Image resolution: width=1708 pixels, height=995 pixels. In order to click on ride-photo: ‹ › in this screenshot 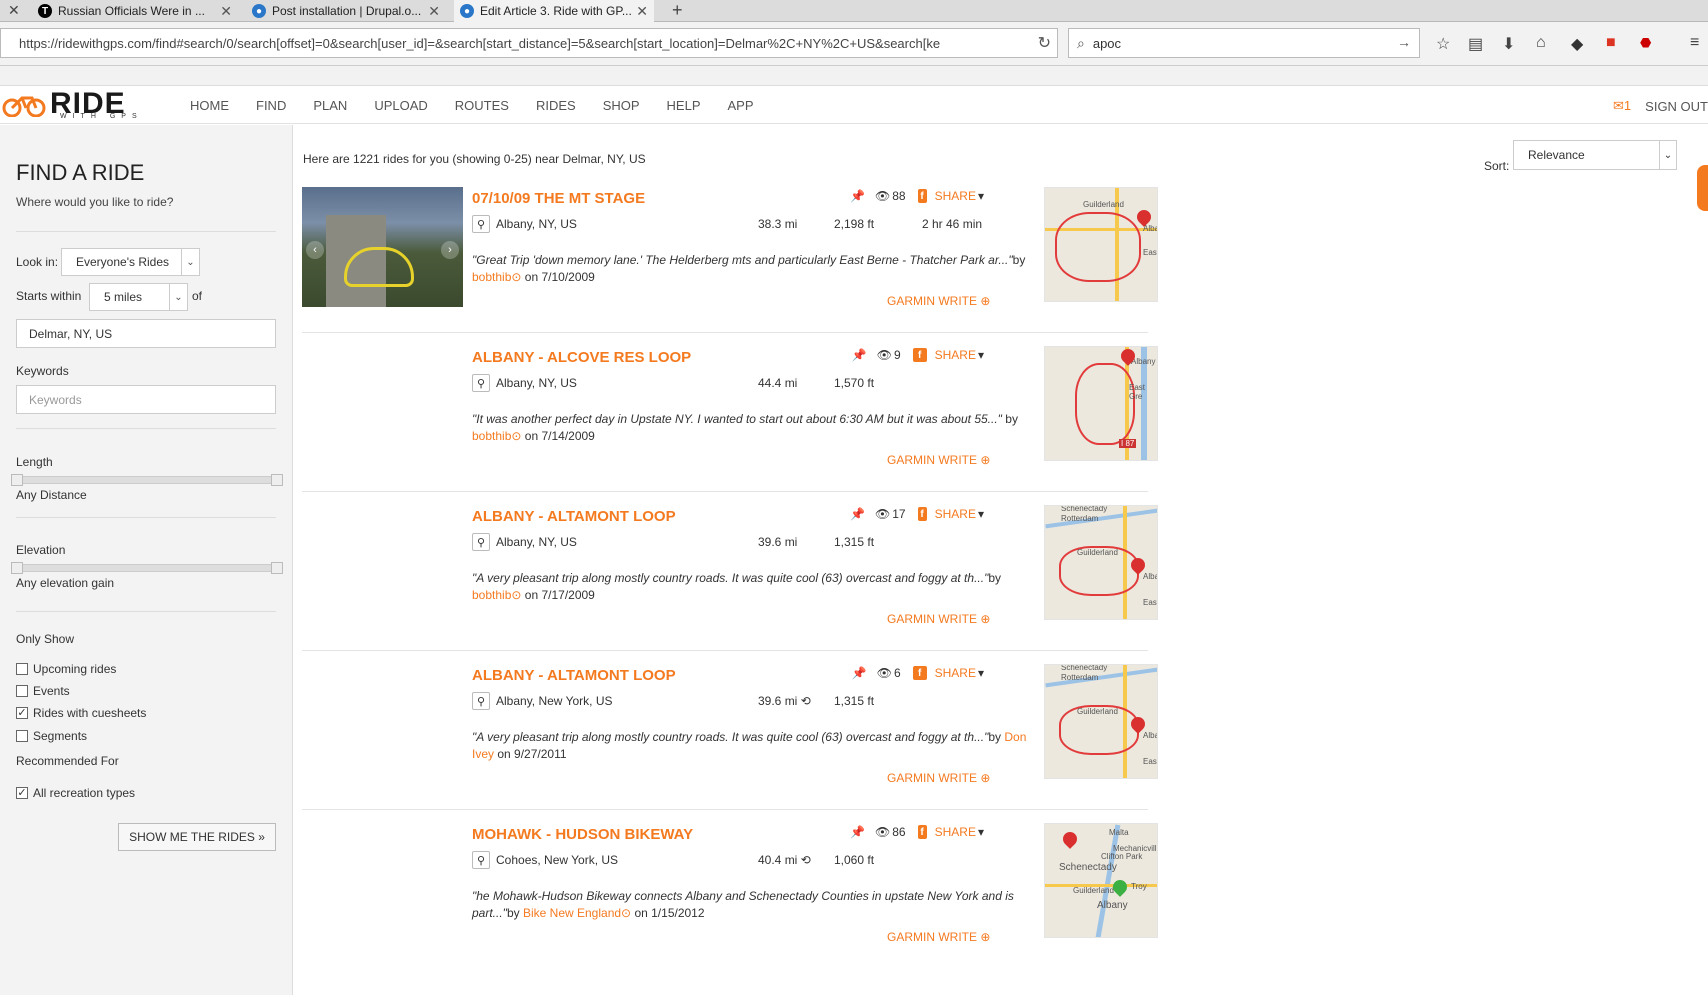, I will do `click(382, 247)`.